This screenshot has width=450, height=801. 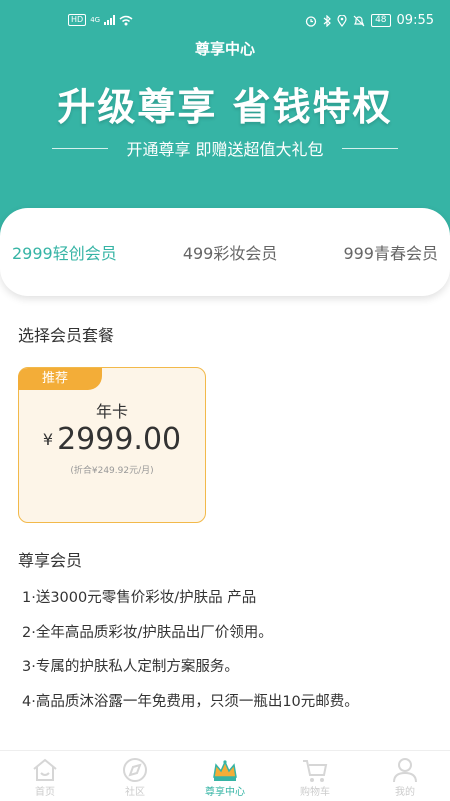 I want to click on nav-label: 首页, so click(x=45, y=792).